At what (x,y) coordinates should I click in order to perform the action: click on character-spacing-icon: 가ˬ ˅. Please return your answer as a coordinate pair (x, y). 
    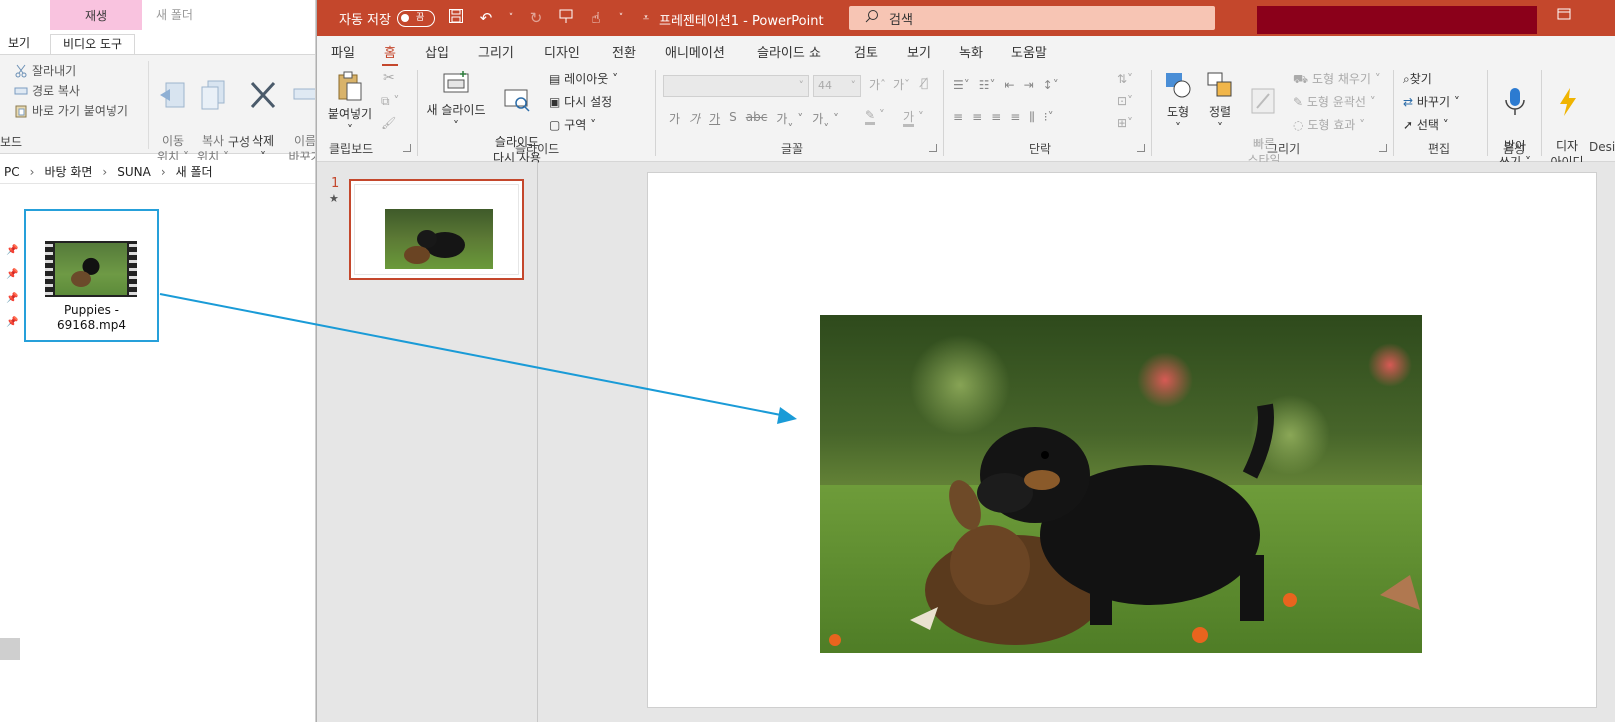
    Looking at the image, I should click on (789, 118).